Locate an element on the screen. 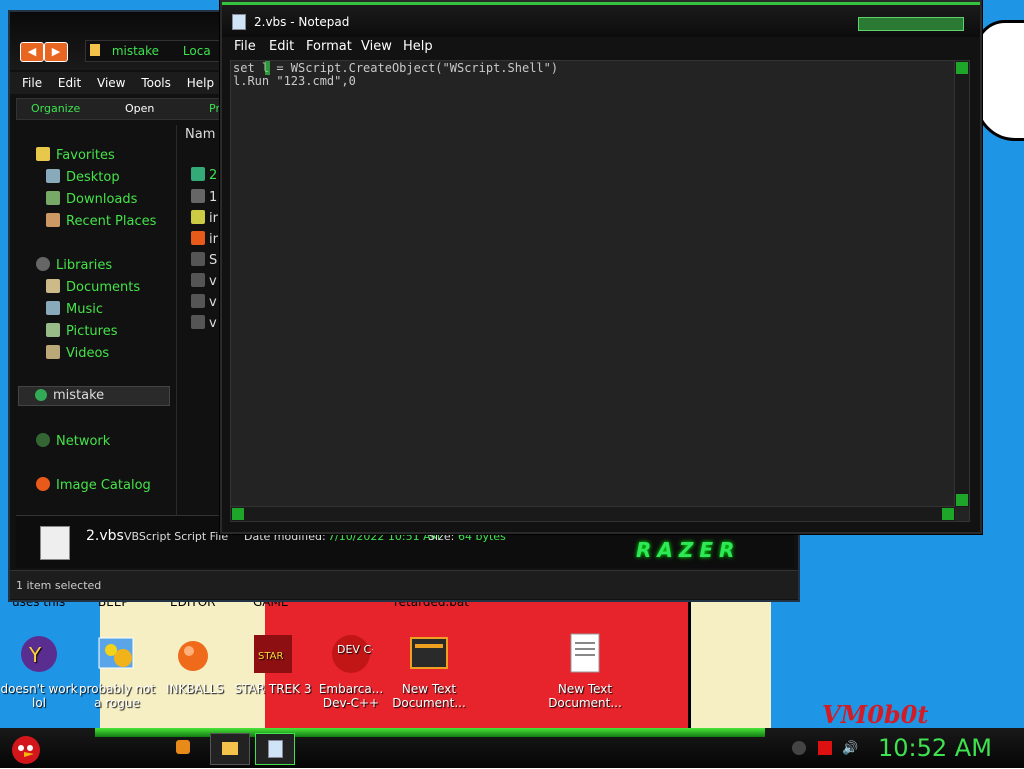 Image resolution: width=1024 pixels, height=769 pixels. desktop-icon-label: probably not a rogue is located at coordinates (117, 696).